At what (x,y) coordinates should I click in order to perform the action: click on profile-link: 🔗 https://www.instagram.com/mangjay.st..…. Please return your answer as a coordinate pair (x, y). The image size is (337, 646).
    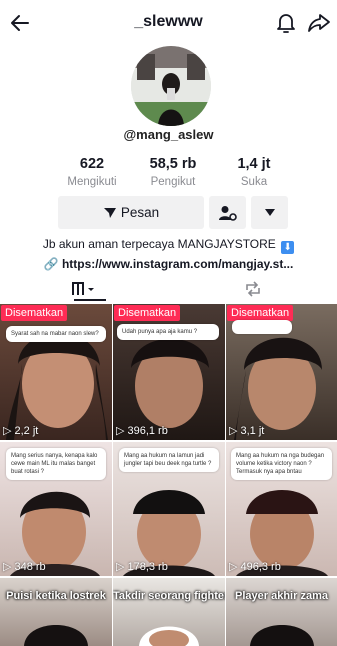
    Looking at the image, I should click on (168, 264).